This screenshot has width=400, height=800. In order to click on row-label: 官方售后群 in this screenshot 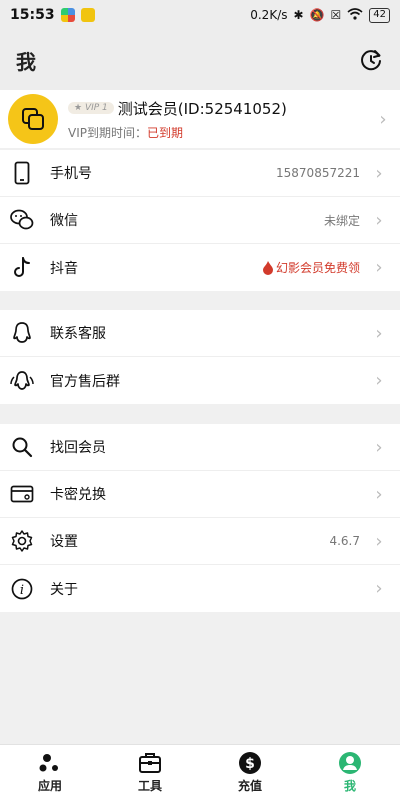, I will do `click(85, 381)`.